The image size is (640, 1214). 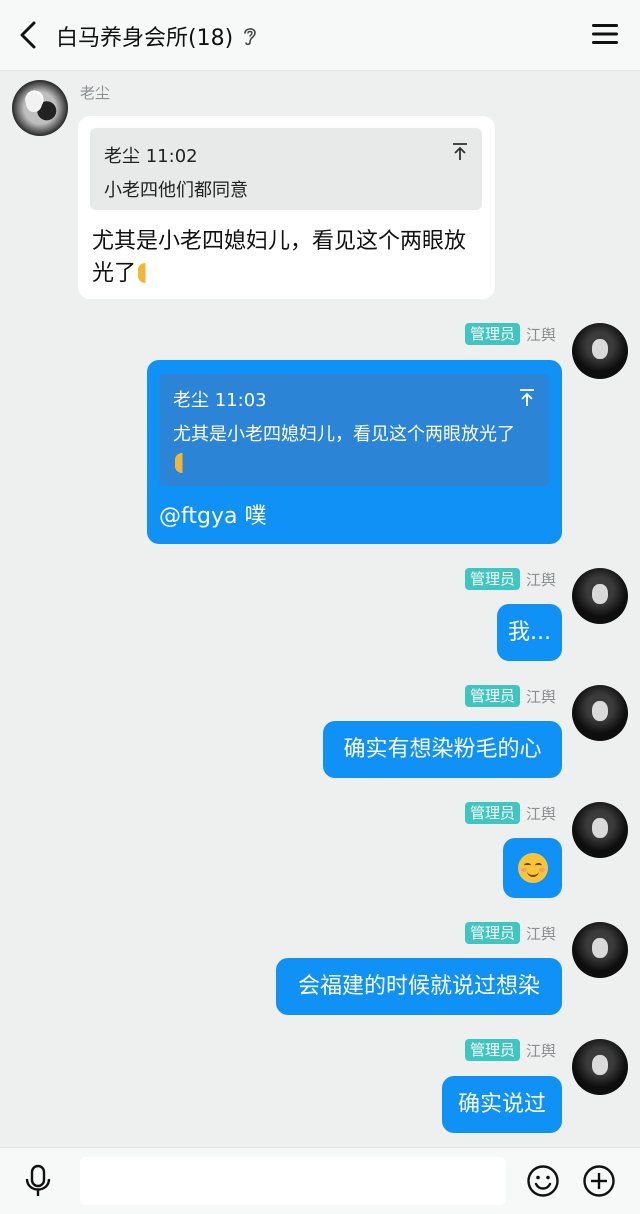 I want to click on chat-header: 白马养身会所(18), so click(x=320, y=35).